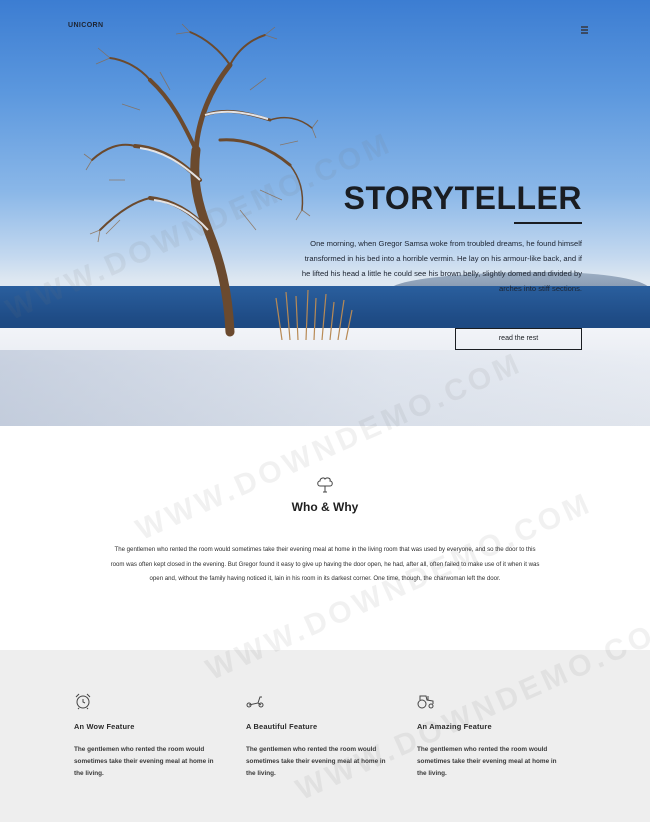 This screenshot has height=822, width=650. I want to click on hero-title: STORYTELLER, so click(462, 198).